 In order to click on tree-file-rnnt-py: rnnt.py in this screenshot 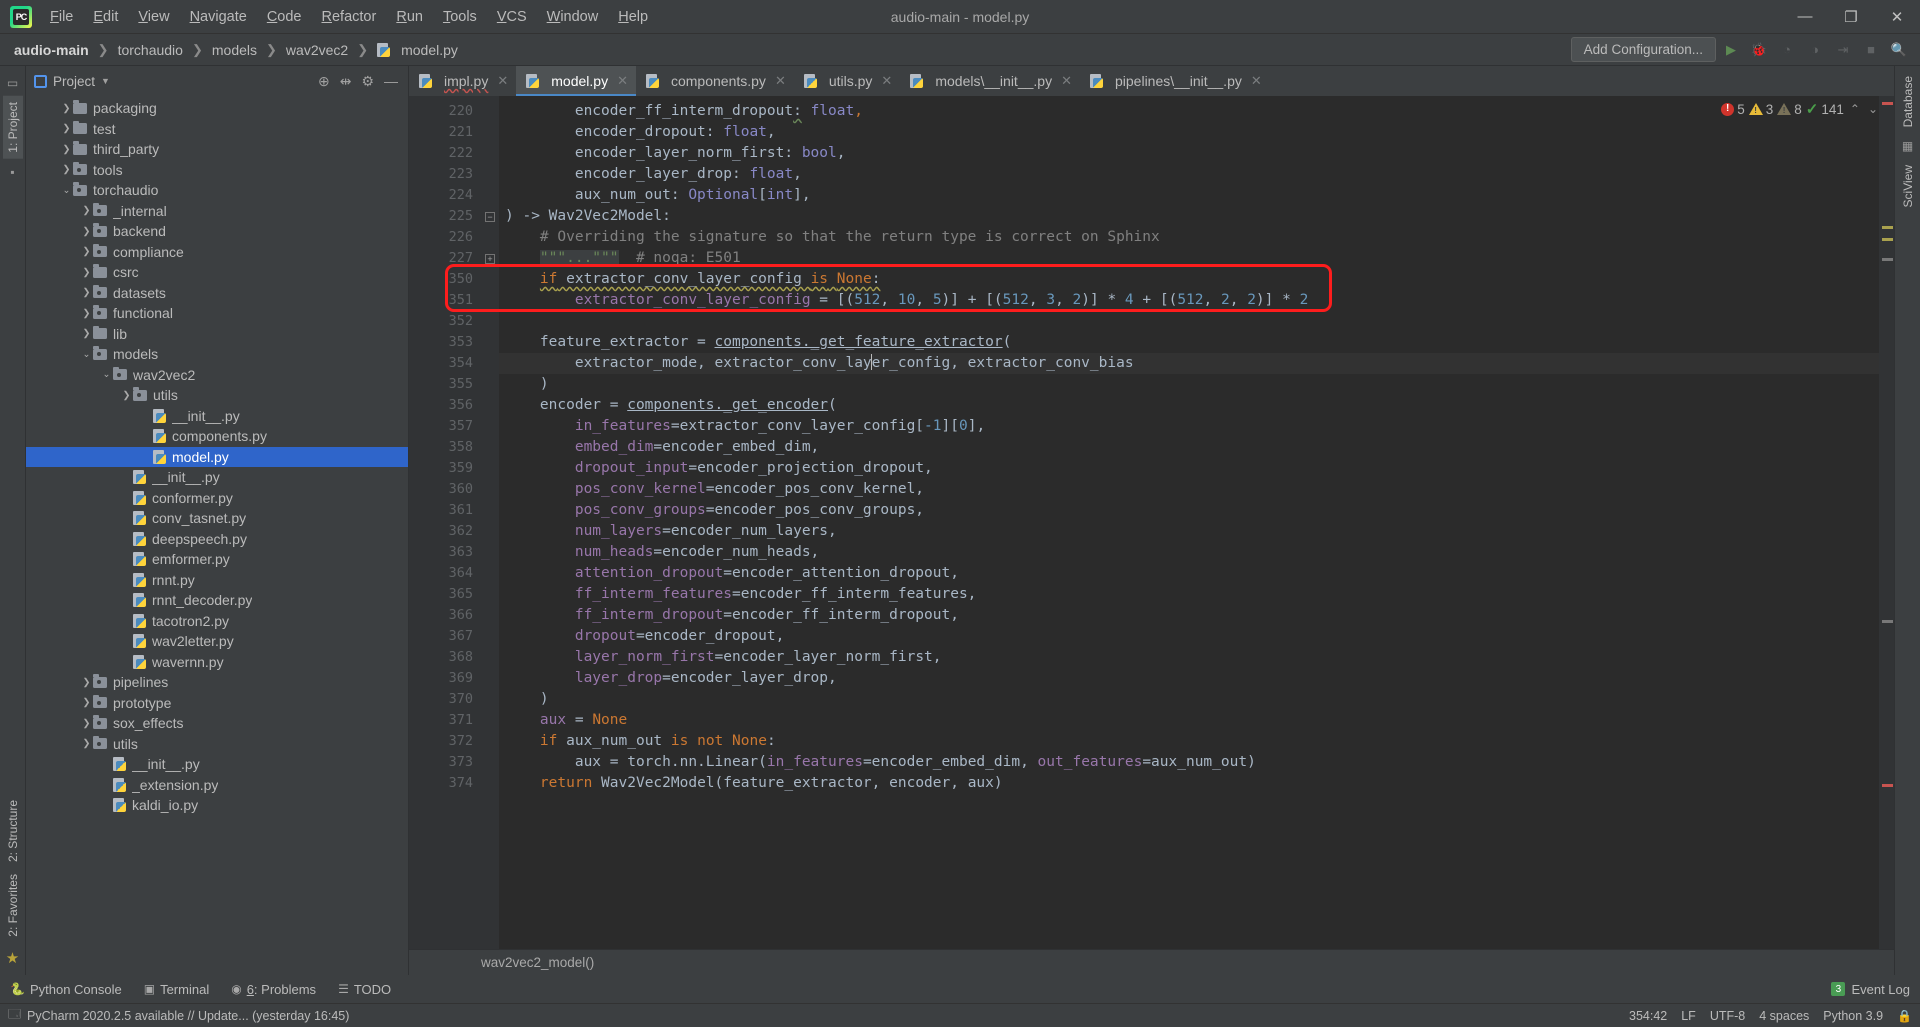, I will do `click(217, 580)`.